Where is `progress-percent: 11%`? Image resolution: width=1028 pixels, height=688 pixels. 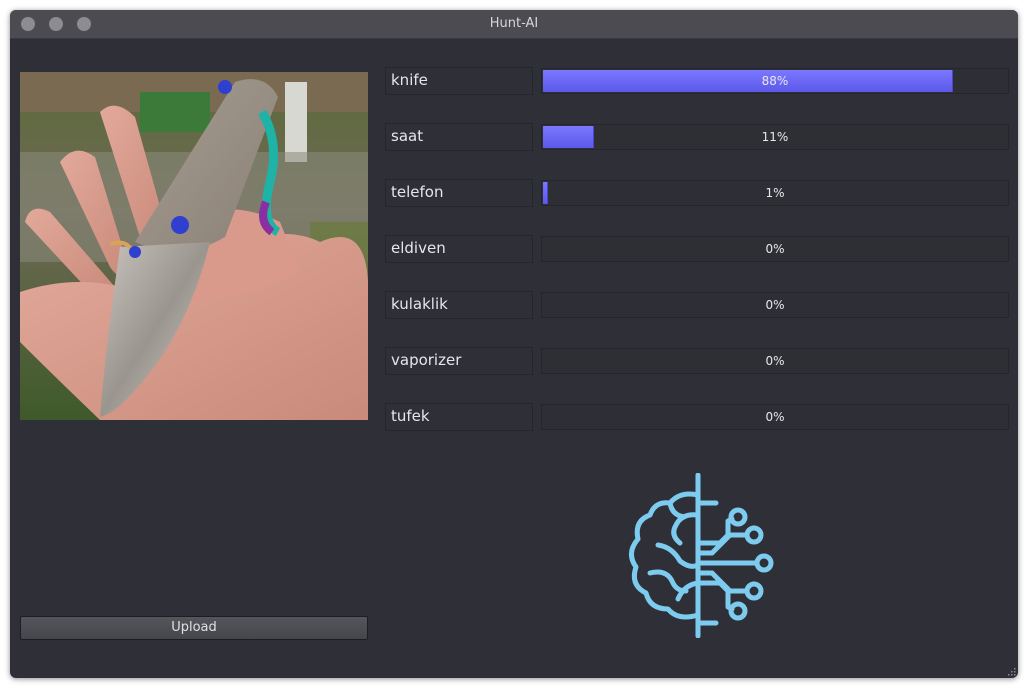
progress-percent: 11% is located at coordinates (775, 137).